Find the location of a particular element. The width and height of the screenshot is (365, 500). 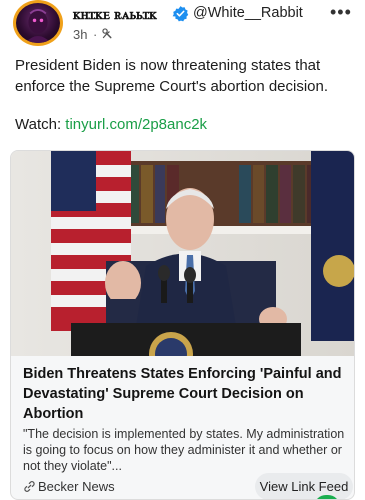

more-options-icon: ••• is located at coordinates (341, 12).